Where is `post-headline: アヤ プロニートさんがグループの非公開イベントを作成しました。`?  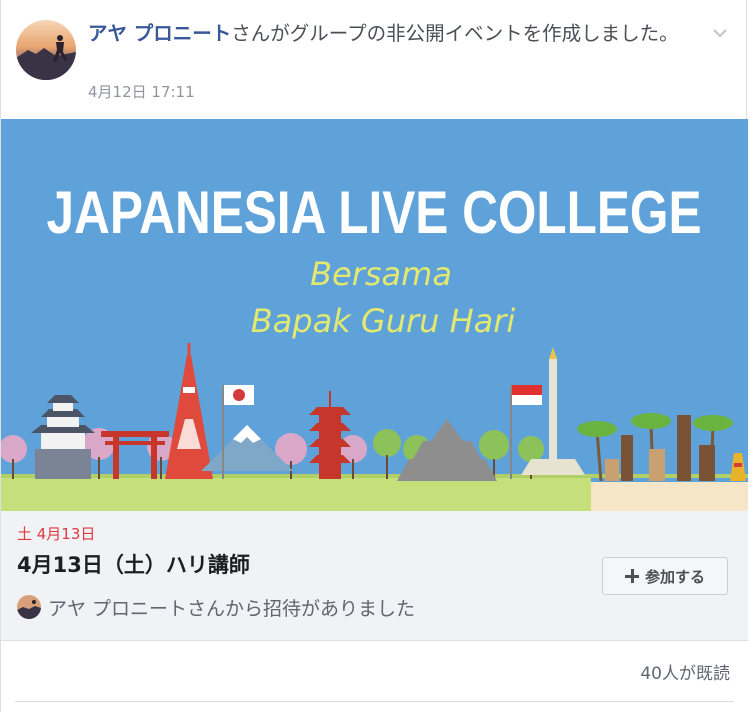 post-headline: アヤ プロニートさんがグループの非公開イベントを作成しました。 is located at coordinates (393, 33).